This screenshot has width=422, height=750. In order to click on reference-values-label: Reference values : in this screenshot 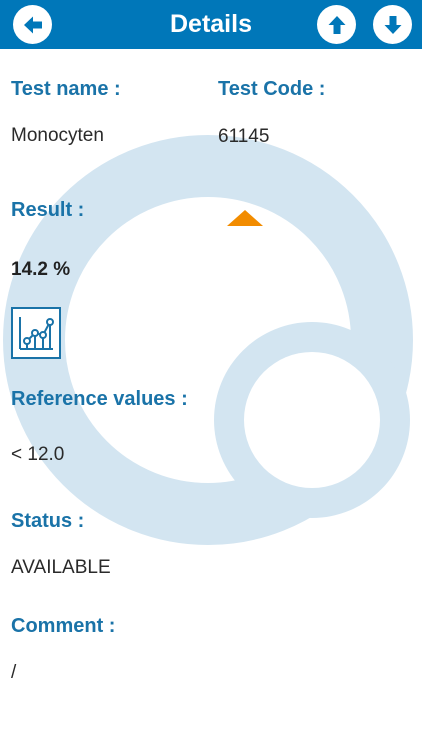, I will do `click(99, 399)`.